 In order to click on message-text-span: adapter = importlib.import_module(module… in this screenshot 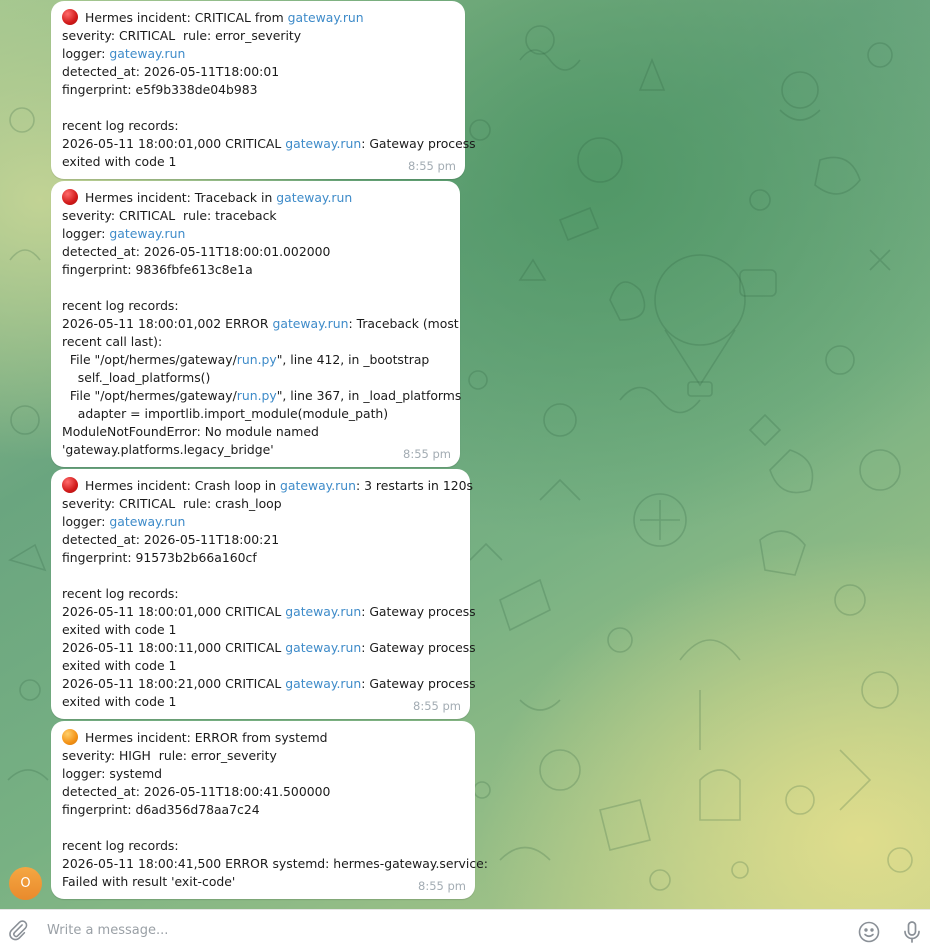, I will do `click(225, 413)`.